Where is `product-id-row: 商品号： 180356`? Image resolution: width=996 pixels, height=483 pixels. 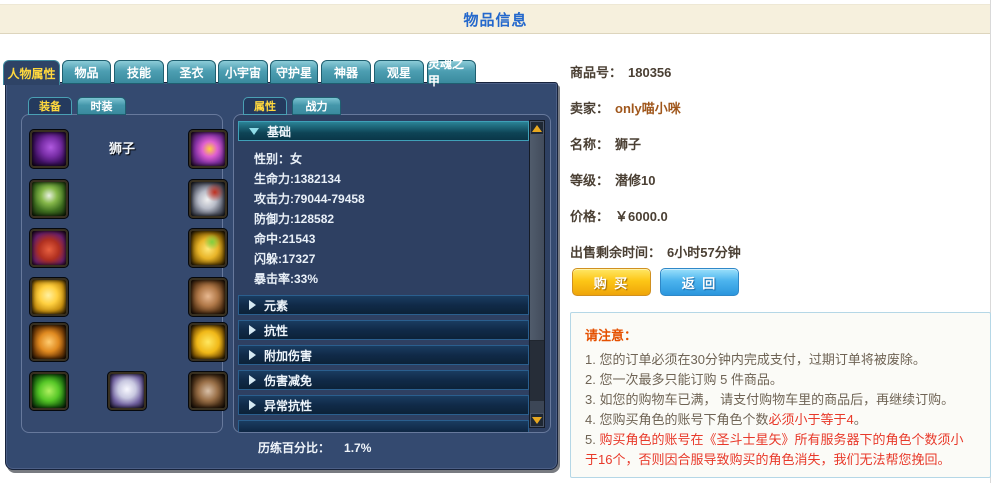 product-id-row: 商品号： 180356 is located at coordinates (621, 72).